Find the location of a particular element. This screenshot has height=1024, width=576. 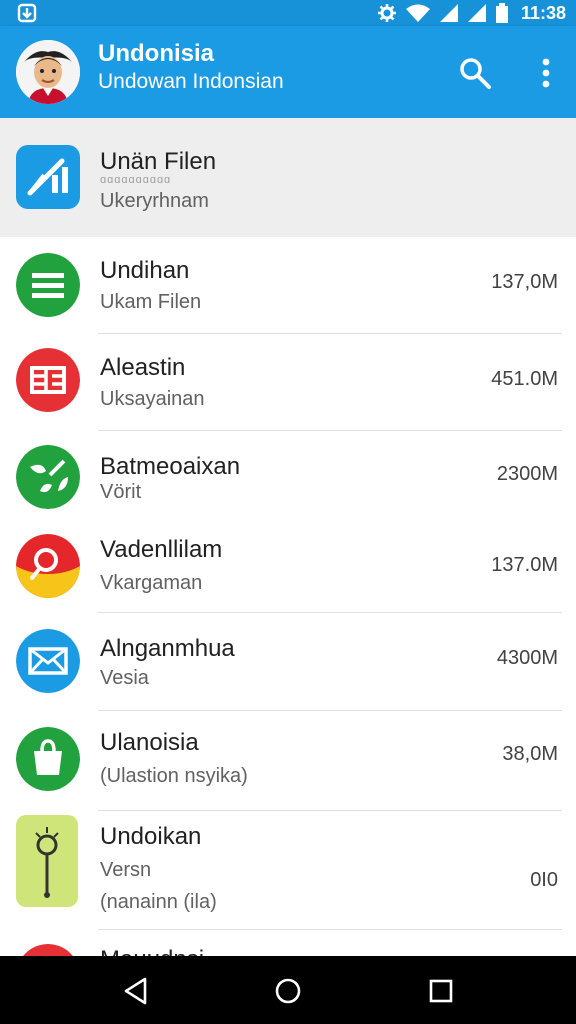

item-size: 137.0M is located at coordinates (524, 565).